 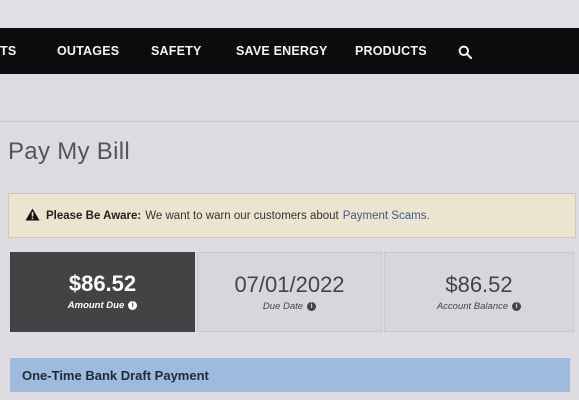 I want to click on due-date-label-row: Due Date i, so click(x=289, y=306).